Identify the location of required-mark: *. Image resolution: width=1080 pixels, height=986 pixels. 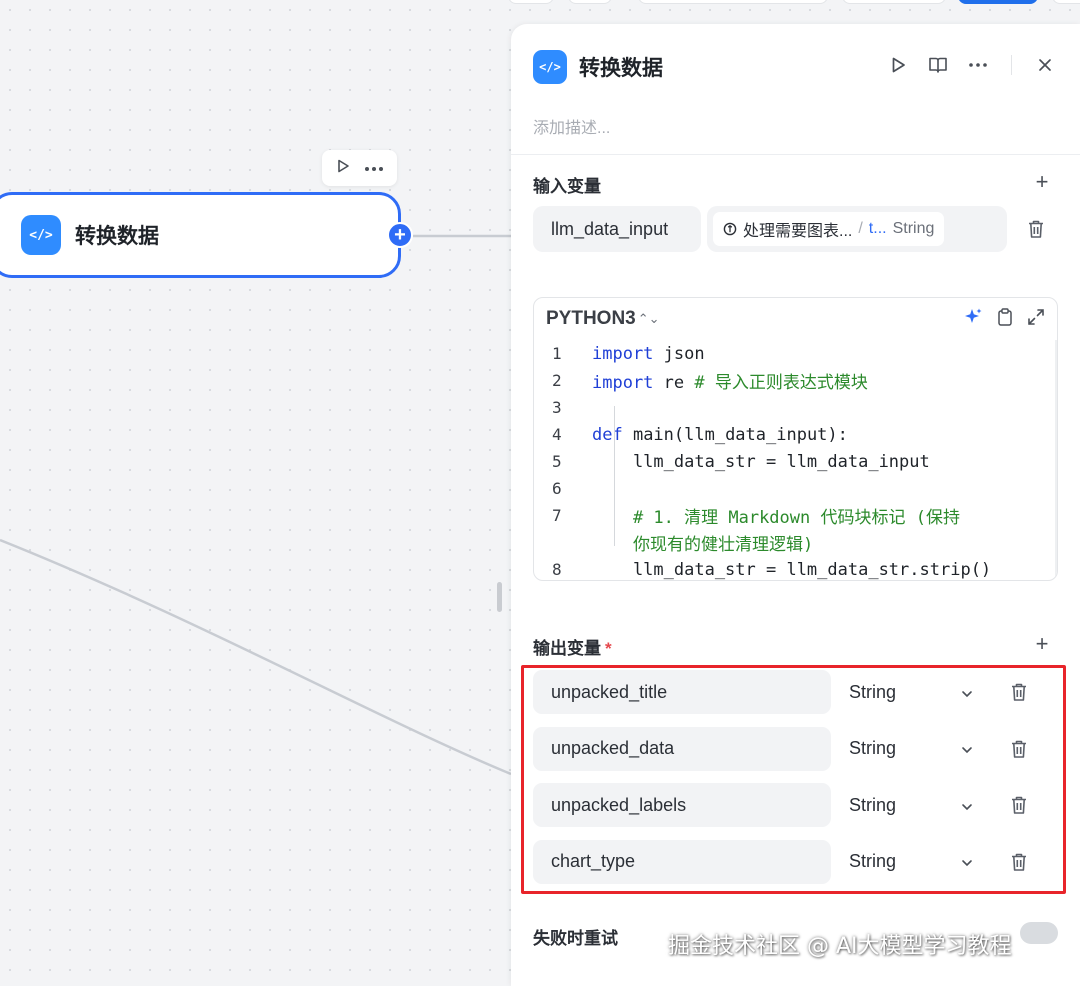
(608, 648).